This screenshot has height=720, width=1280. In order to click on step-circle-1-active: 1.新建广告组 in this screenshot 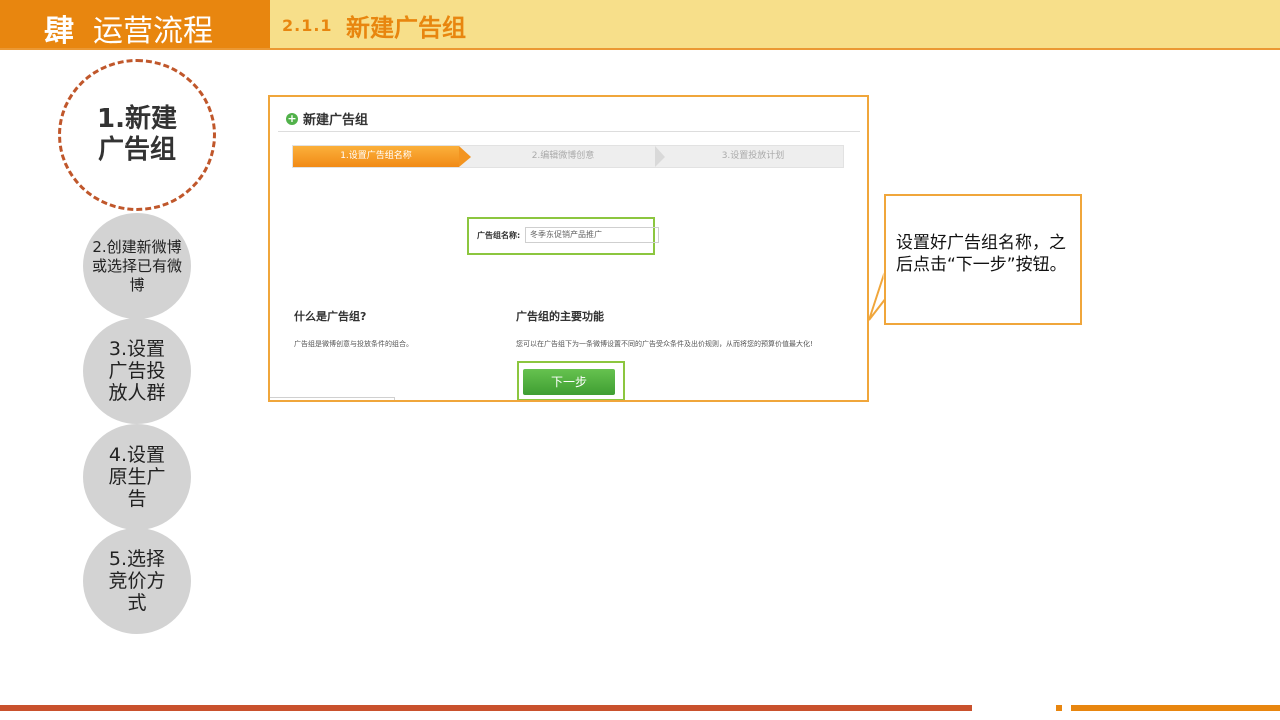, I will do `click(137, 135)`.